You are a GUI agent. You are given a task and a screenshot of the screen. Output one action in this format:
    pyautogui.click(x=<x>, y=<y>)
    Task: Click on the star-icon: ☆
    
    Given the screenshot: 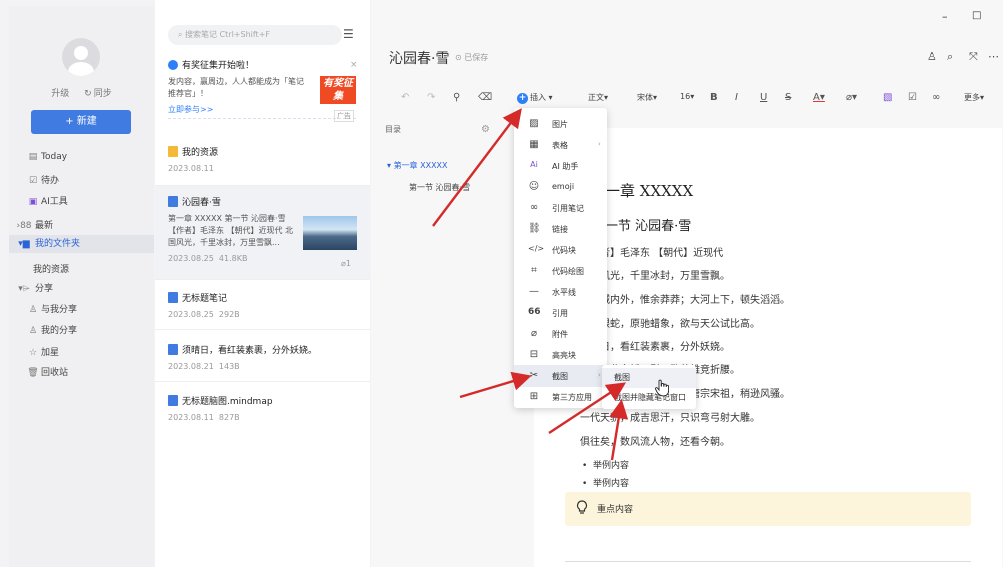 What is the action you would take?
    pyautogui.click(x=33, y=353)
    